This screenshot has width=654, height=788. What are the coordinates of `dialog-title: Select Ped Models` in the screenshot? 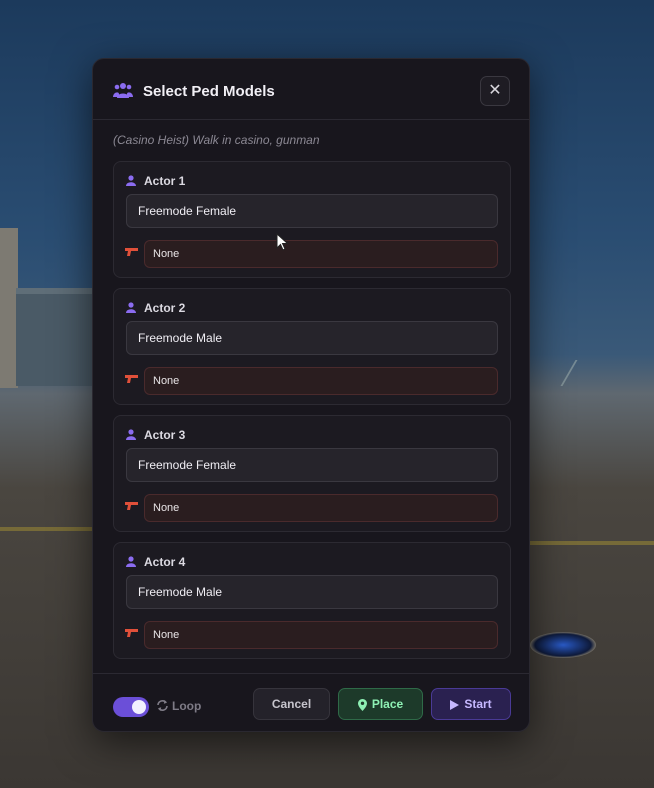 It's located at (209, 91).